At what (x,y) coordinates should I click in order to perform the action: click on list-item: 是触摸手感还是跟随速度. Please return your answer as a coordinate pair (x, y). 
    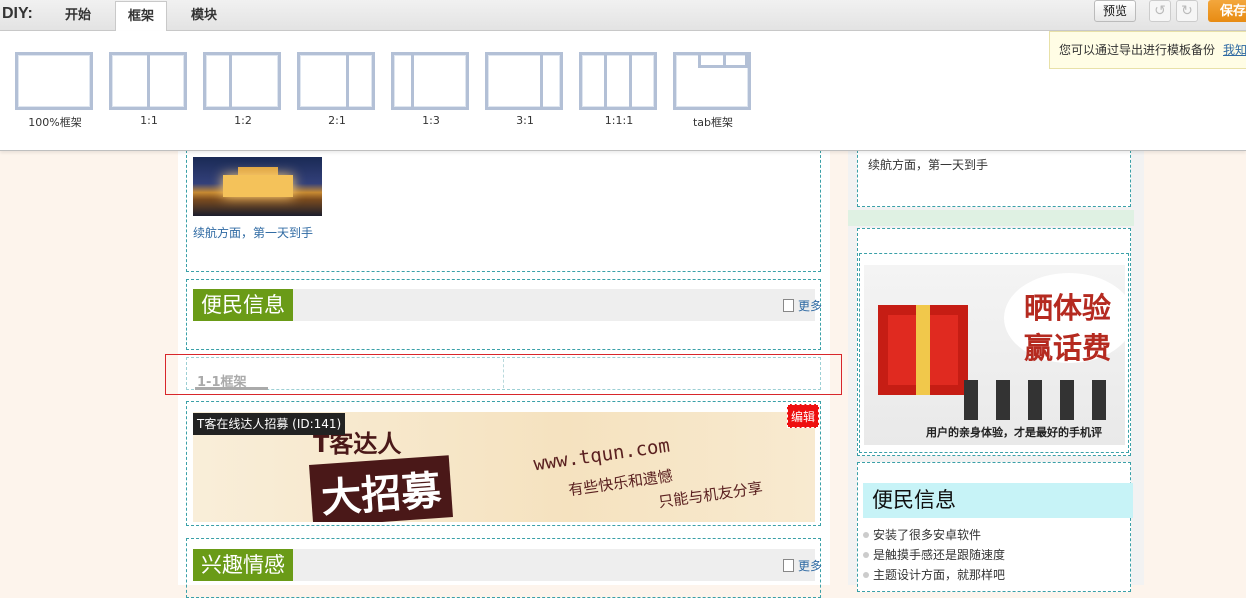
    Looking at the image, I should click on (998, 555).